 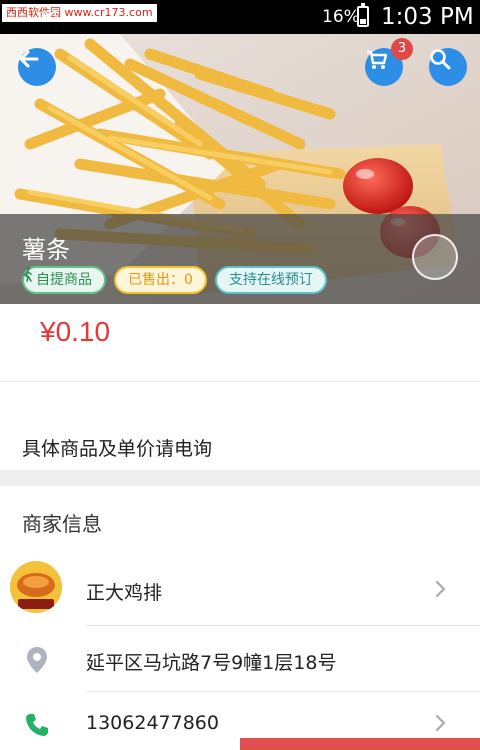 I want to click on cart-icon, so click(x=377, y=59).